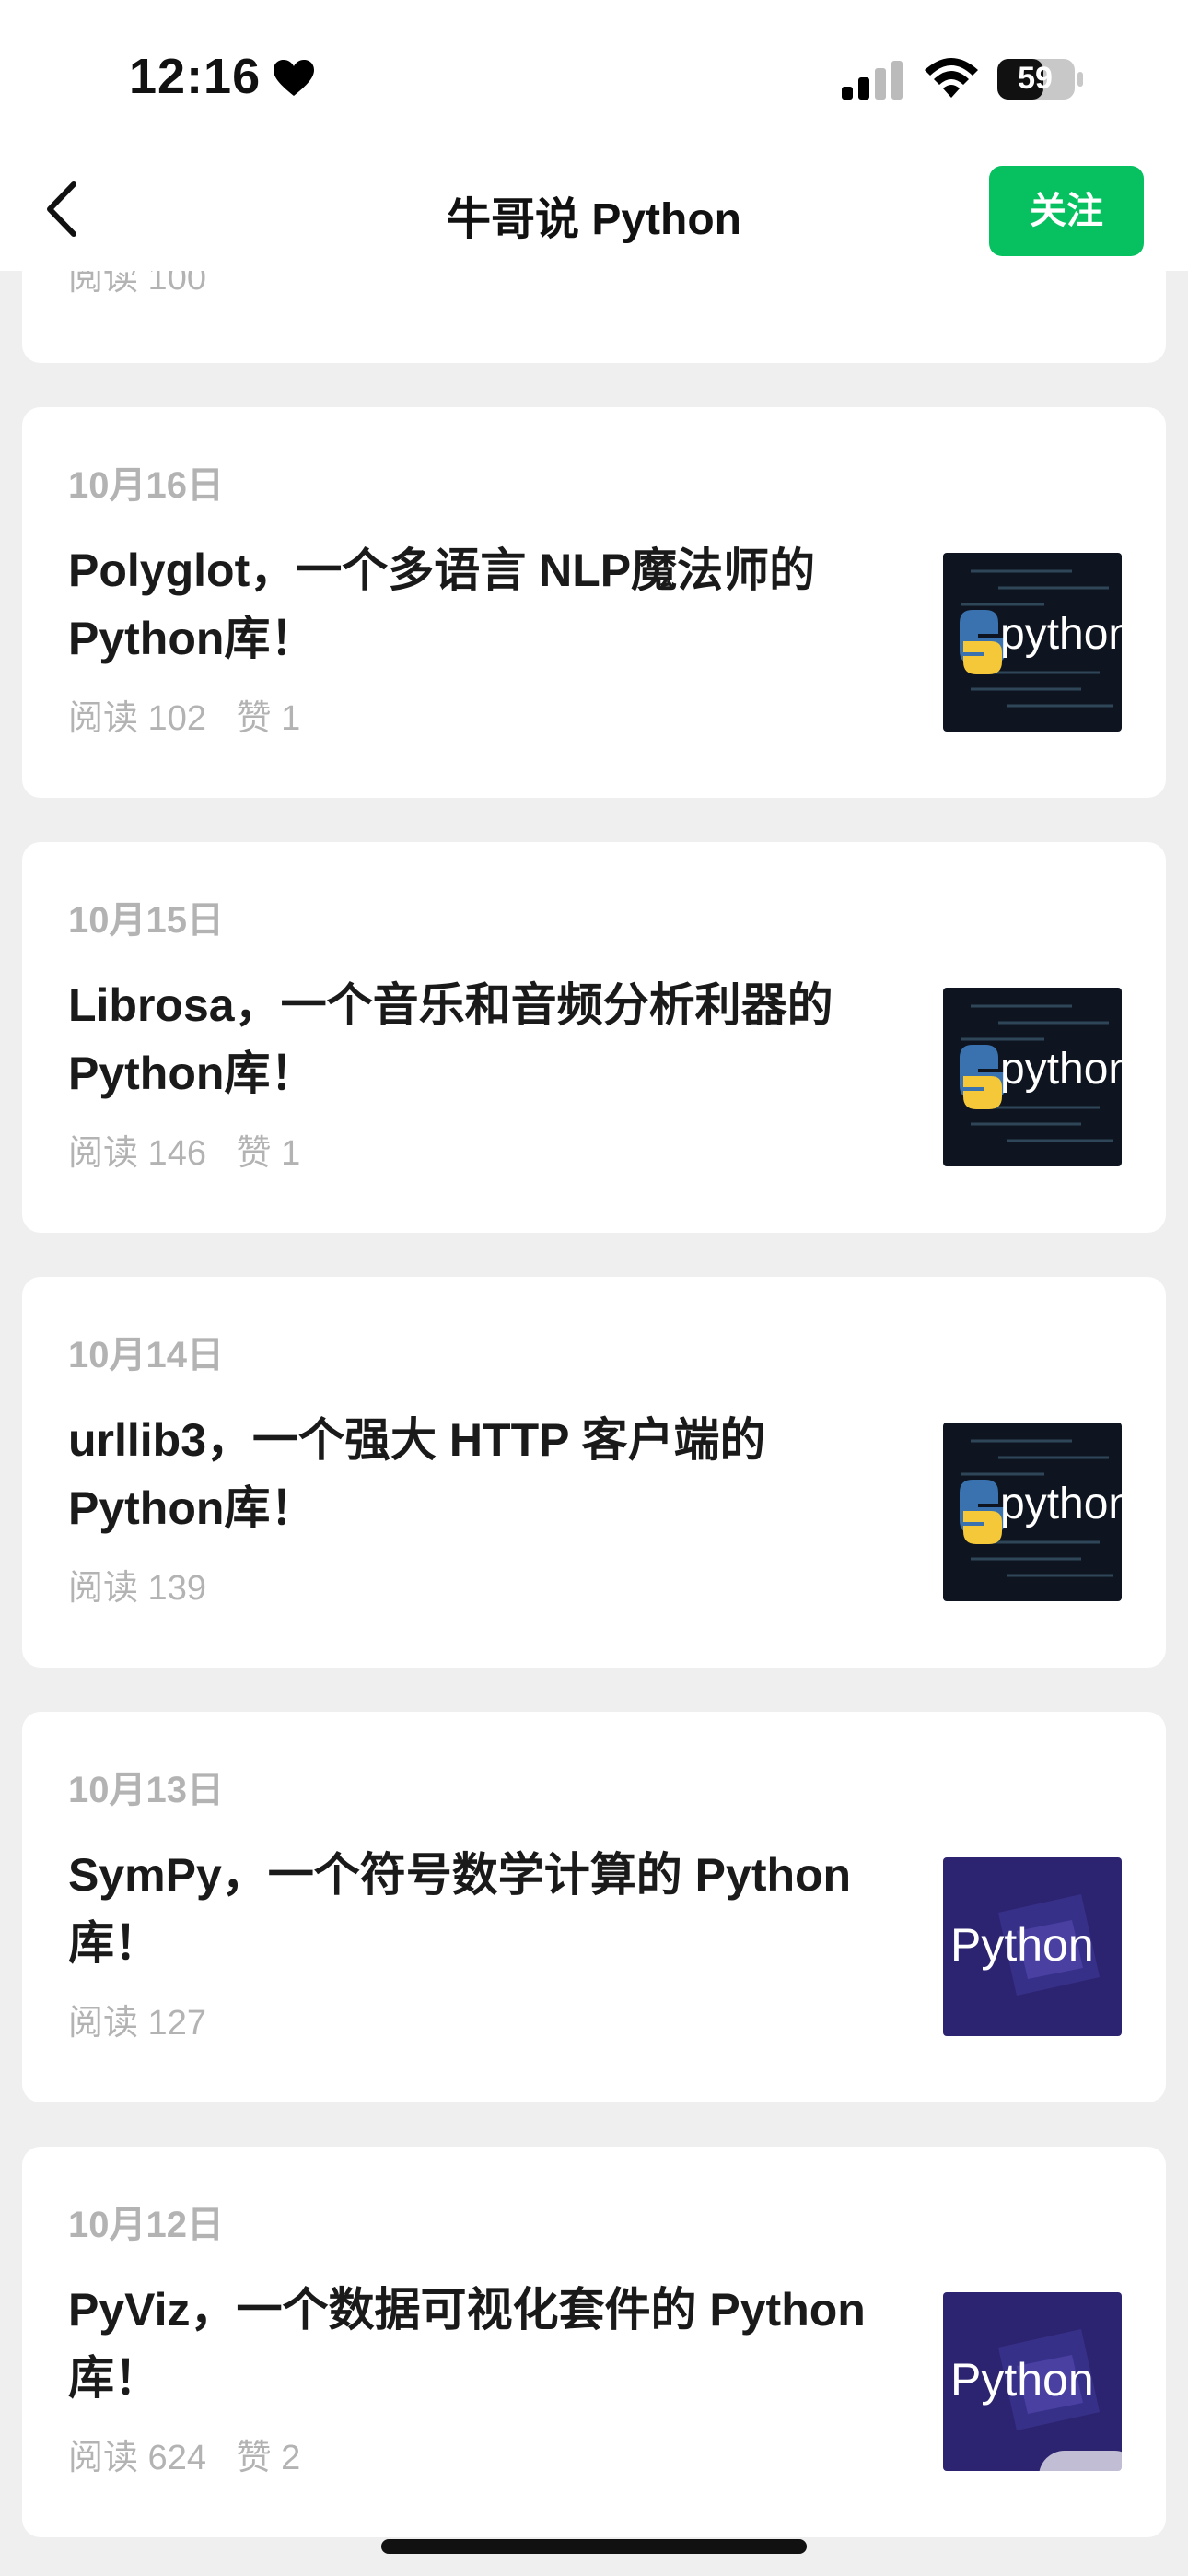 Image resolution: width=1188 pixels, height=2576 pixels. Describe the element at coordinates (473, 1909) in the screenshot. I see `article-title: SymPy，一个符号数学计算的 Python 库！` at that location.